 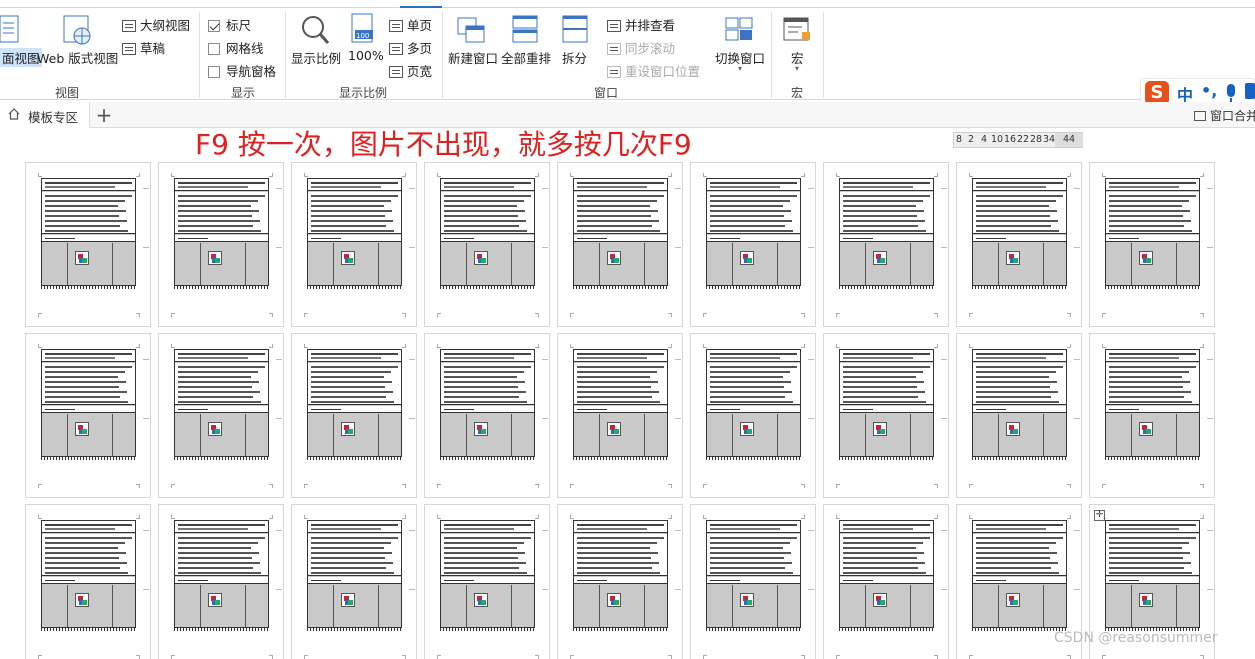 I want to click on gridlines-checkbox: 网格线, so click(x=236, y=47).